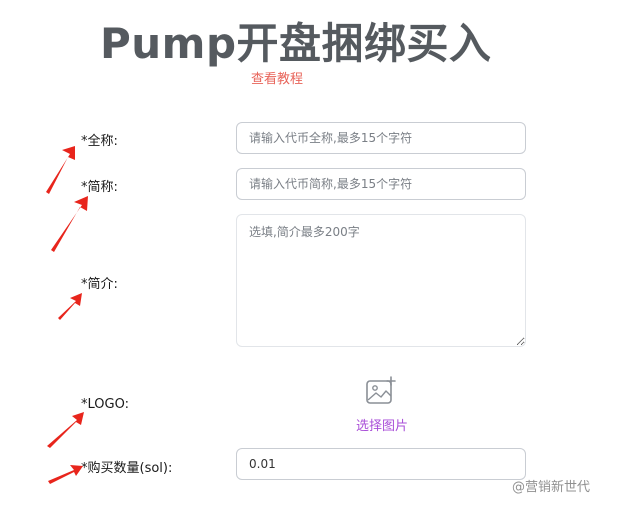  Describe the element at coordinates (381, 184) in the screenshot. I see `short-name-input` at that location.